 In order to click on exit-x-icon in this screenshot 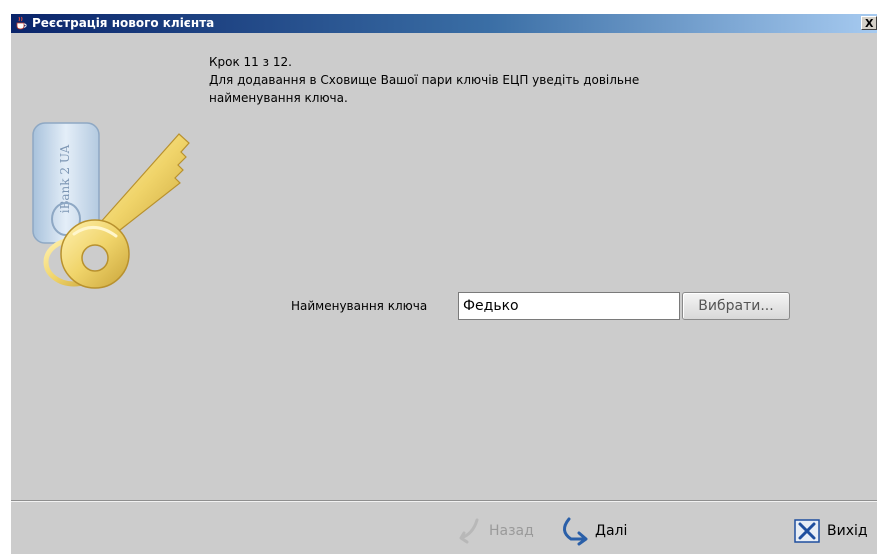, I will do `click(807, 531)`.